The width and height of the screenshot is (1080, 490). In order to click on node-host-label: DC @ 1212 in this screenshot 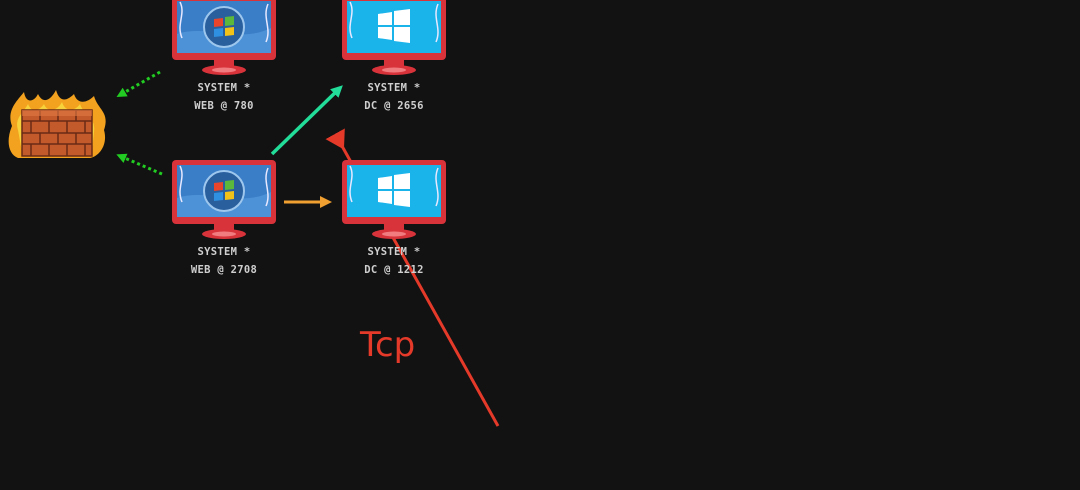, I will do `click(394, 270)`.